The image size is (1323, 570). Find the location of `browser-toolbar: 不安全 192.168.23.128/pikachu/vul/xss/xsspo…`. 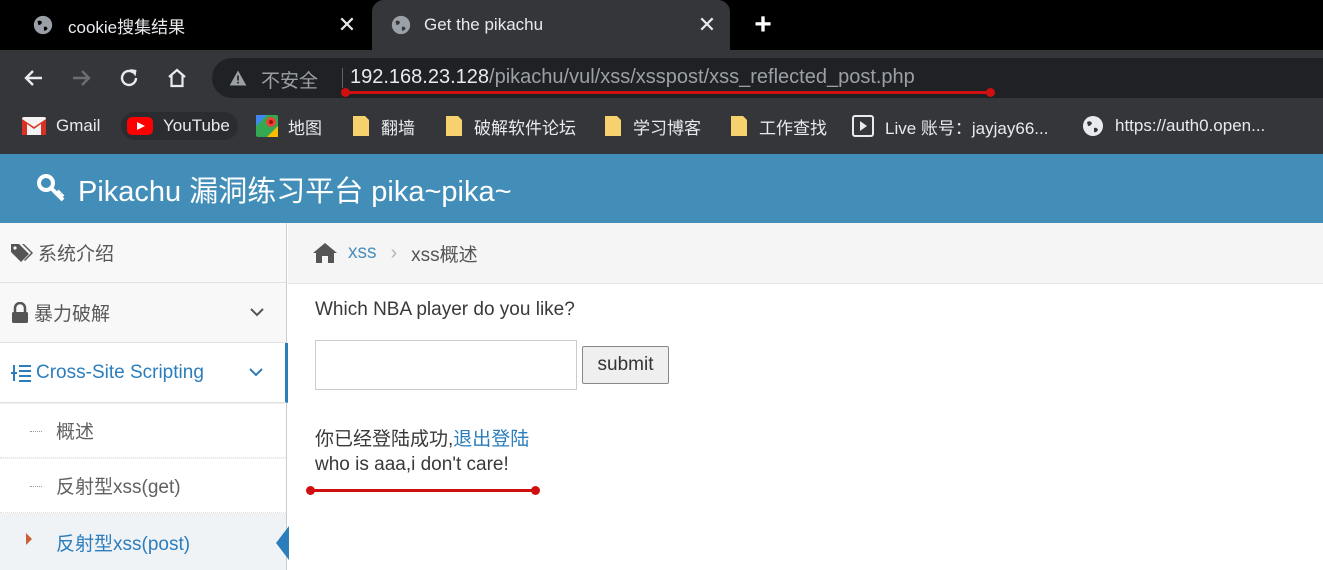

browser-toolbar: 不安全 192.168.23.128/pikachu/vul/xss/xsspo… is located at coordinates (661, 78).